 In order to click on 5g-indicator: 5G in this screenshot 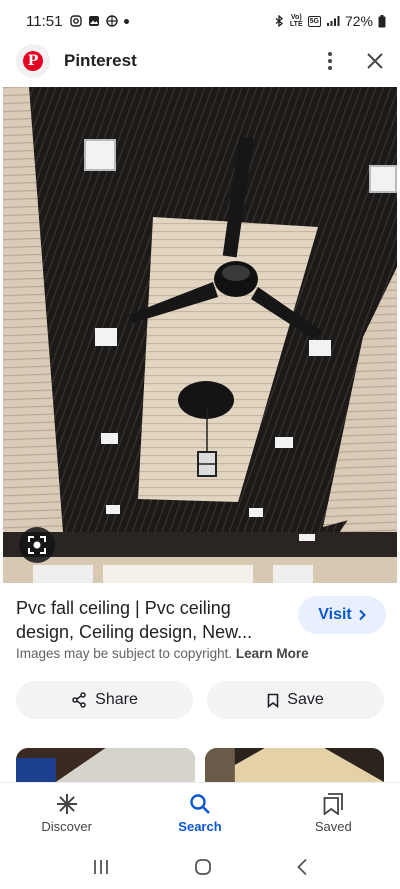, I will do `click(314, 21)`.